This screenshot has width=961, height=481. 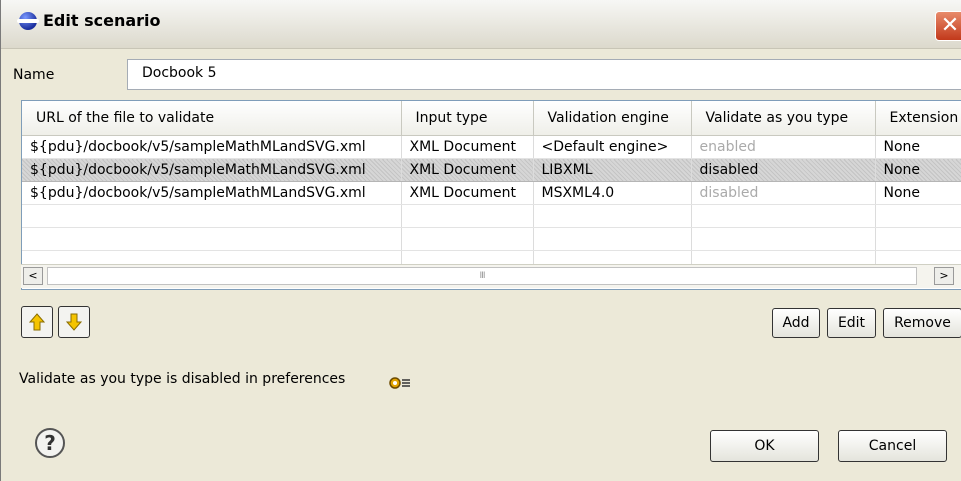 I want to click on preferences-icon, so click(x=400, y=383).